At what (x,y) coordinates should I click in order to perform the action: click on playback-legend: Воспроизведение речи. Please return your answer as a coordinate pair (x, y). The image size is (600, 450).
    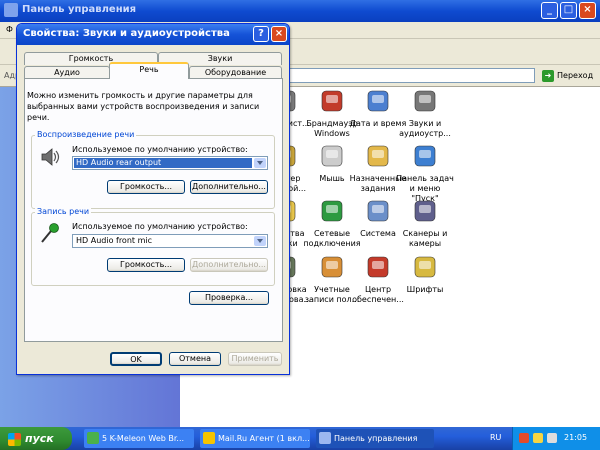
    Looking at the image, I should click on (86, 134).